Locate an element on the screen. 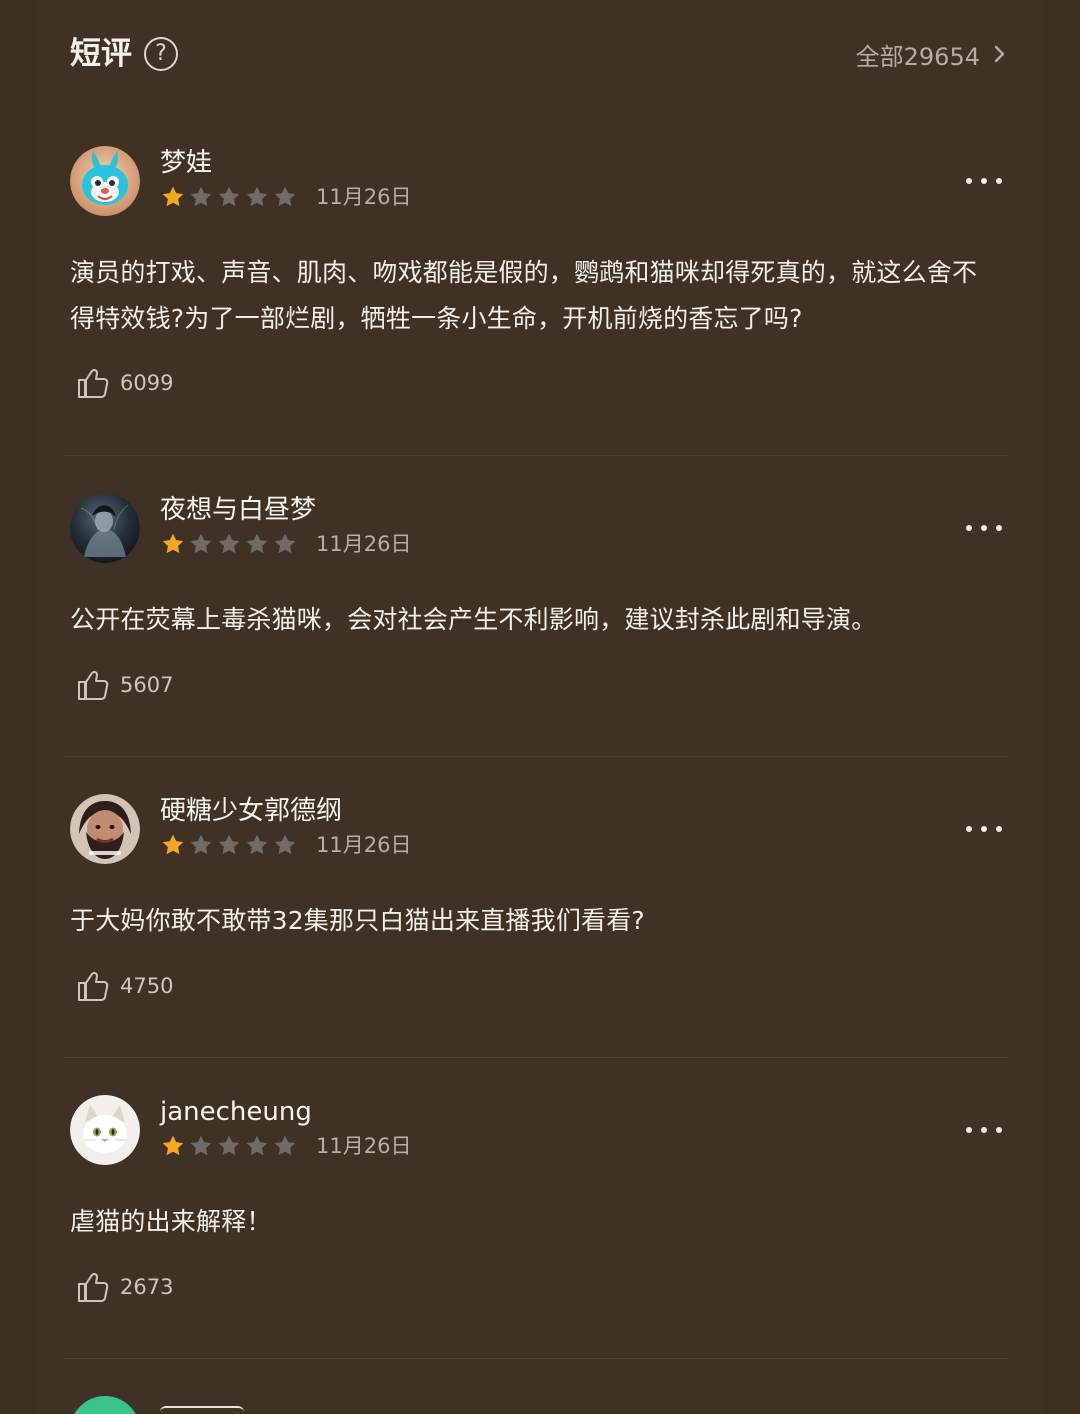 The height and width of the screenshot is (1414, 1080). review-header: 夜想与白昼梦 11月26日 is located at coordinates (539, 529).